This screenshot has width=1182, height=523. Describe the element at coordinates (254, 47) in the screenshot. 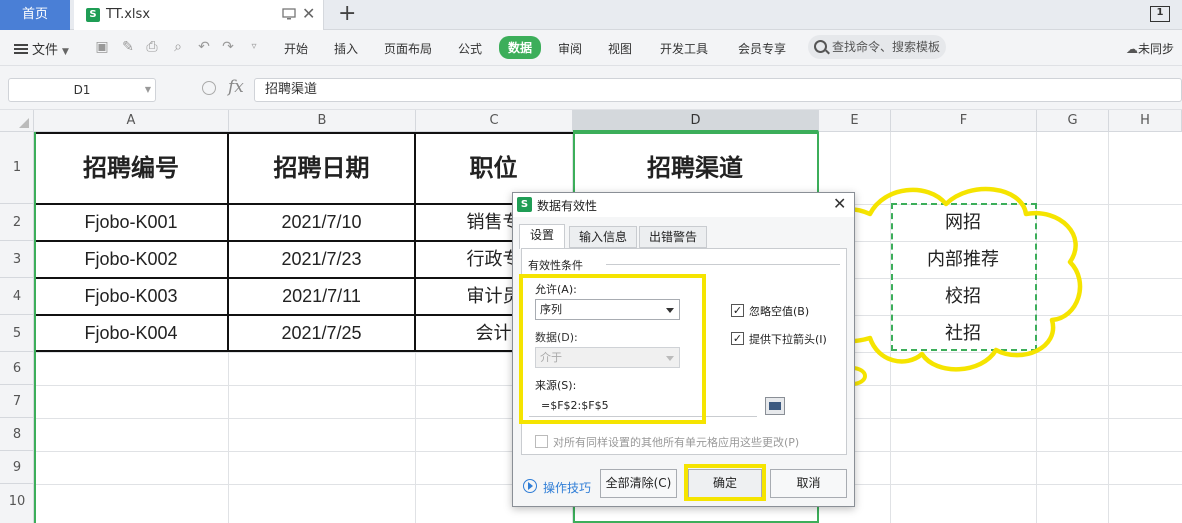

I see `customize-dropdown-icon: ▿` at that location.